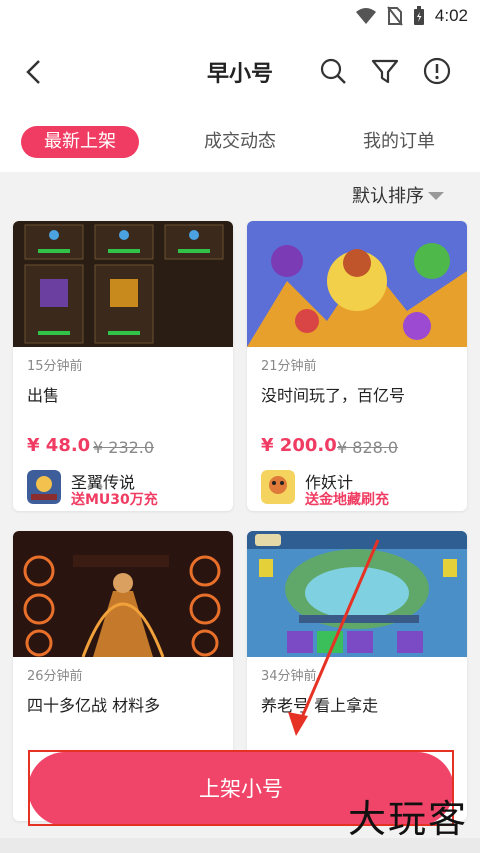  I want to click on tab-deals: 成交动态, so click(240, 142).